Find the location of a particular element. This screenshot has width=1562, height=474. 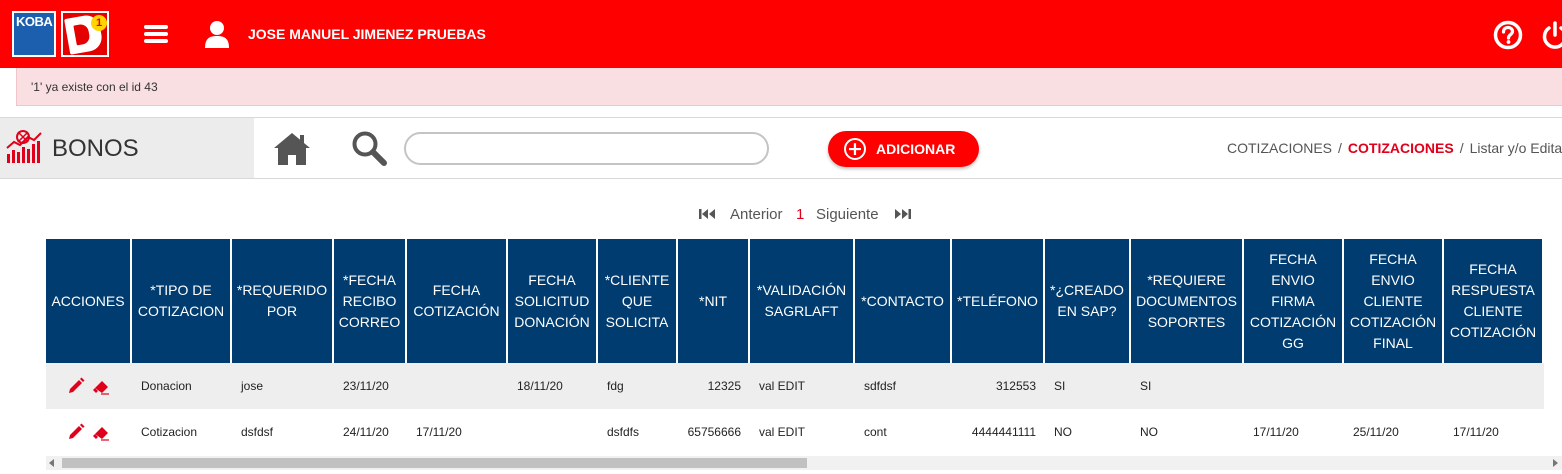

cell-fecha-respuesta is located at coordinates (1494, 386).